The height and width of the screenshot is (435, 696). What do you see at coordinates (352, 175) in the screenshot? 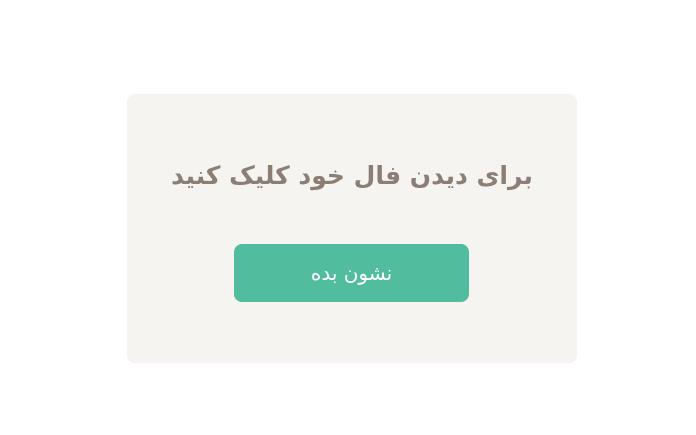
I see `card-title: برای دیدن فال خود کلیک کنید` at bounding box center [352, 175].